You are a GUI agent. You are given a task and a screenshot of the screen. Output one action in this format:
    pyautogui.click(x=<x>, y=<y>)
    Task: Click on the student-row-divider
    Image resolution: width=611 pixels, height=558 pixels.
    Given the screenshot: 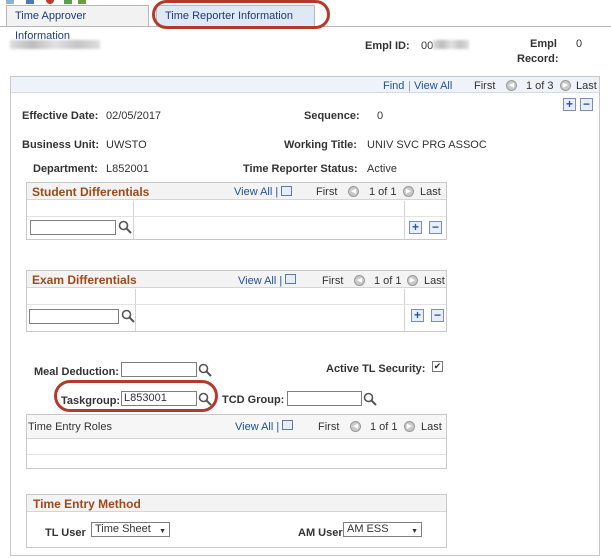 What is the action you would take?
    pyautogui.click(x=236, y=216)
    